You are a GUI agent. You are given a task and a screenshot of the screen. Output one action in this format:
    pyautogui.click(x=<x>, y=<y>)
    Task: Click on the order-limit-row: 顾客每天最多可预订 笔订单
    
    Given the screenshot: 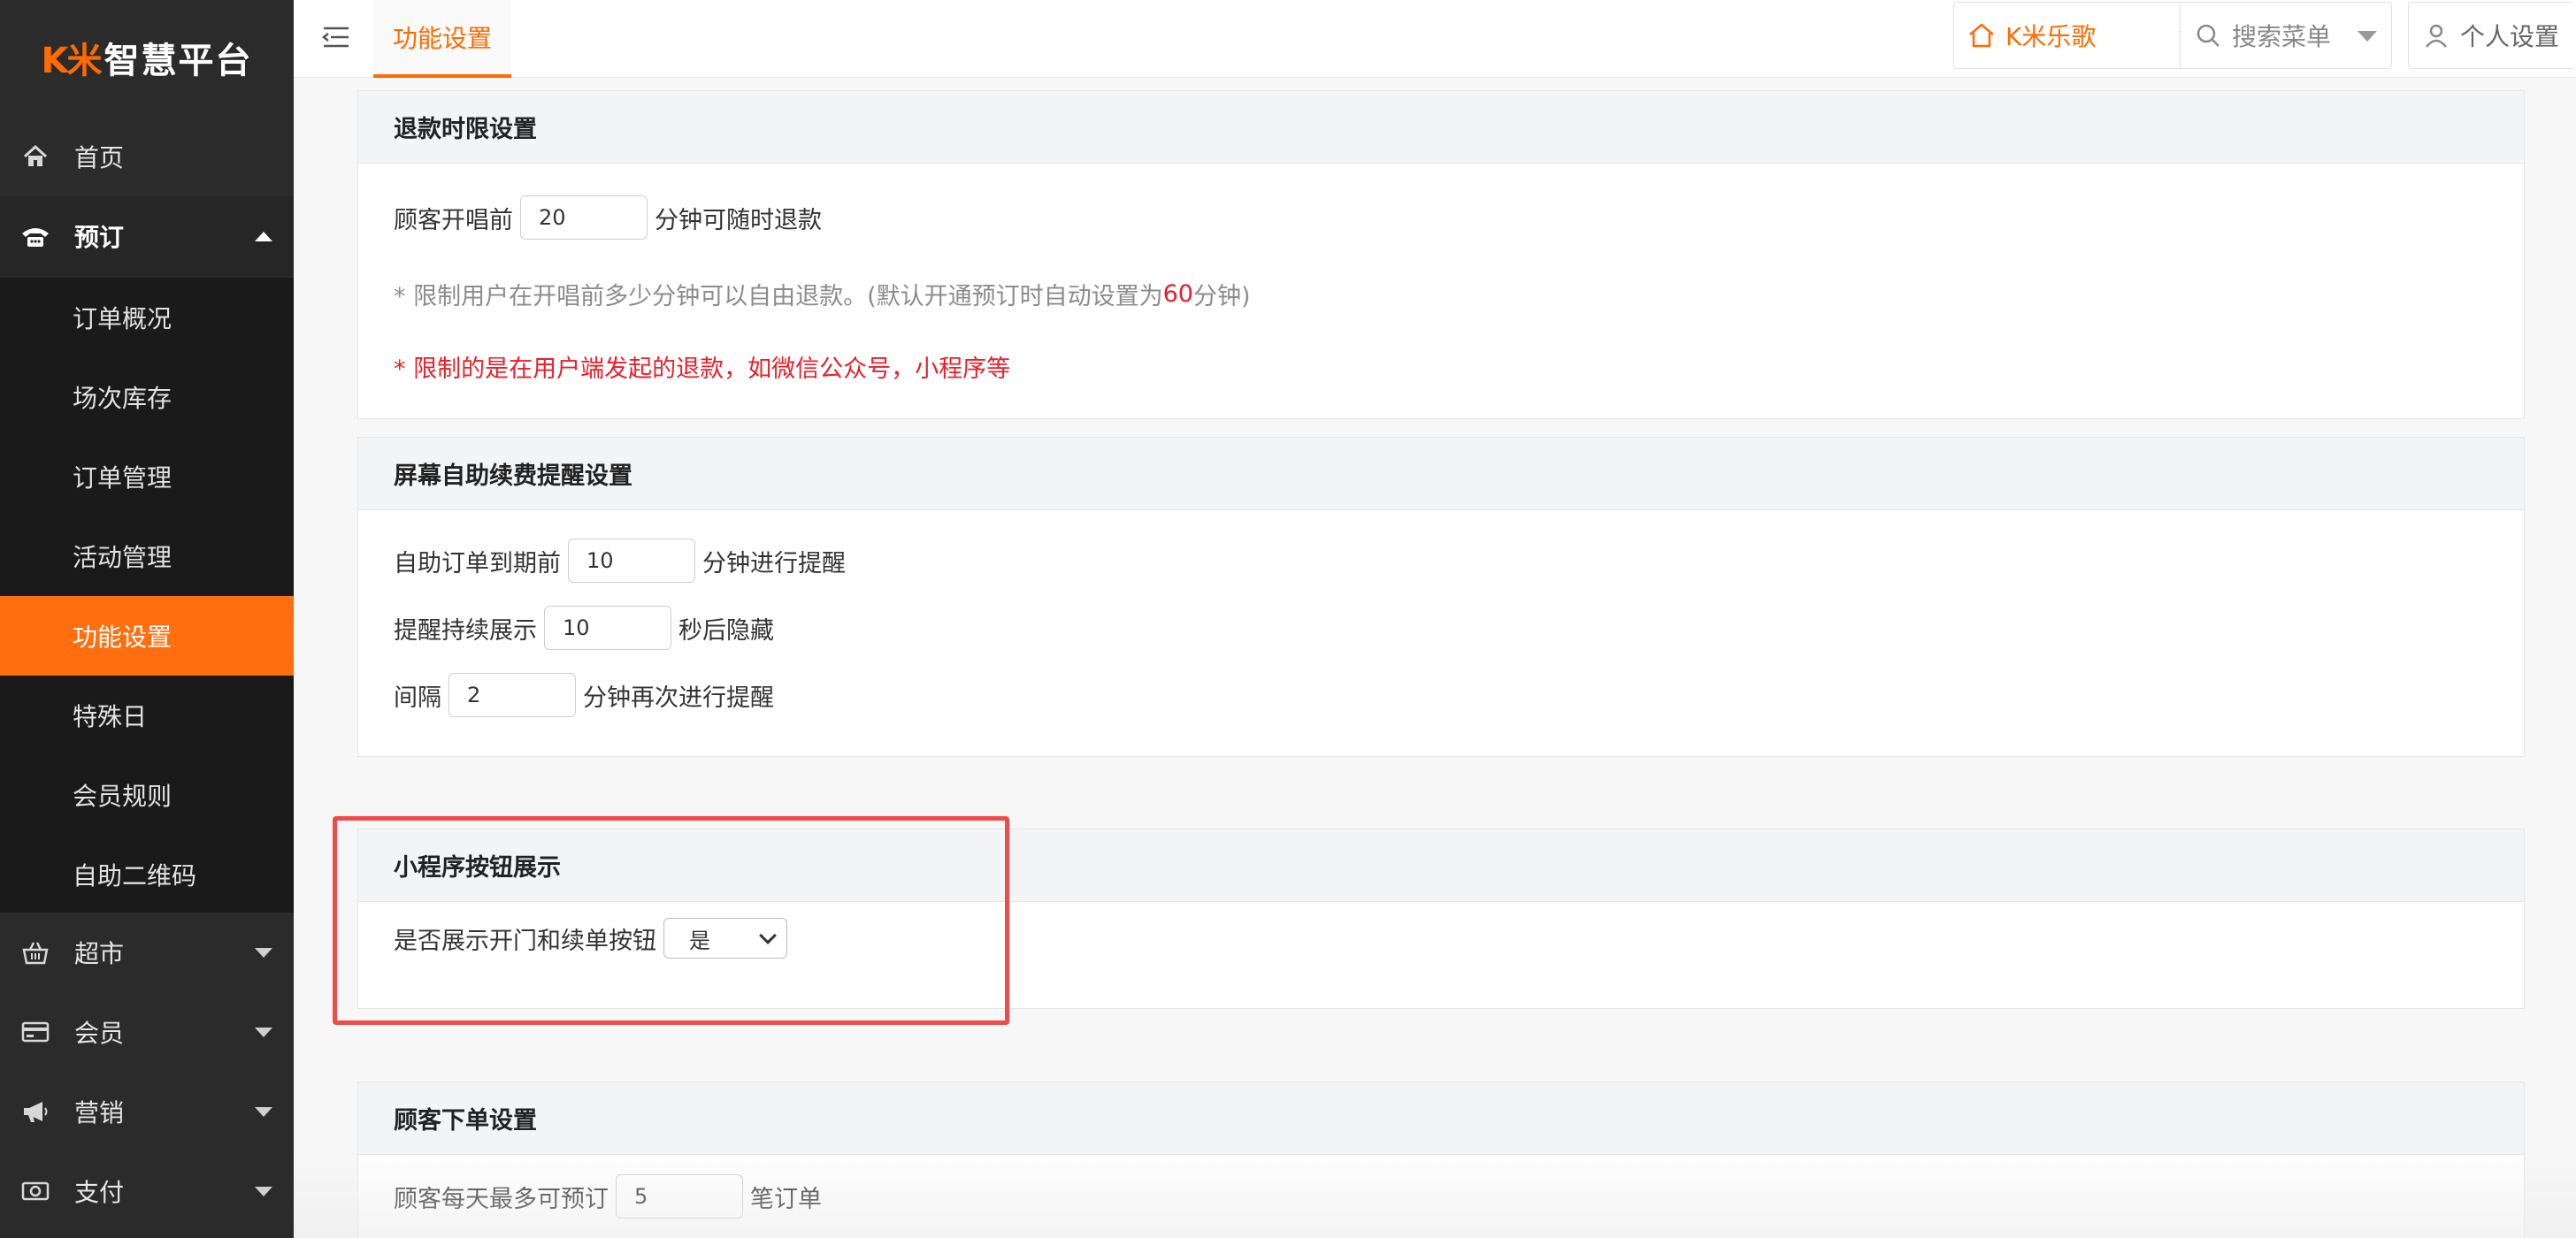 What is the action you would take?
    pyautogui.click(x=608, y=1196)
    